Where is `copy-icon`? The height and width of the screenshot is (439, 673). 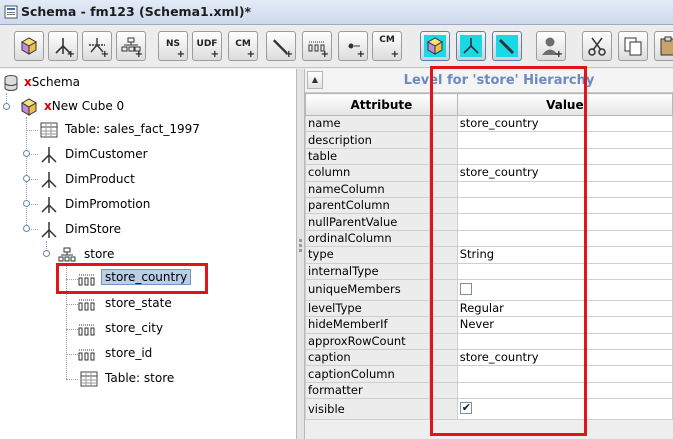 copy-icon is located at coordinates (633, 46).